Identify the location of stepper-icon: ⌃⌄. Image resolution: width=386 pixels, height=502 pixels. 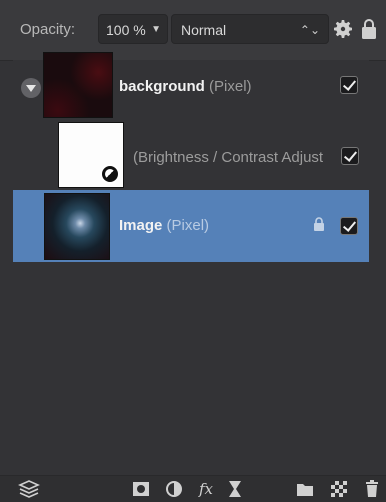
(309, 30).